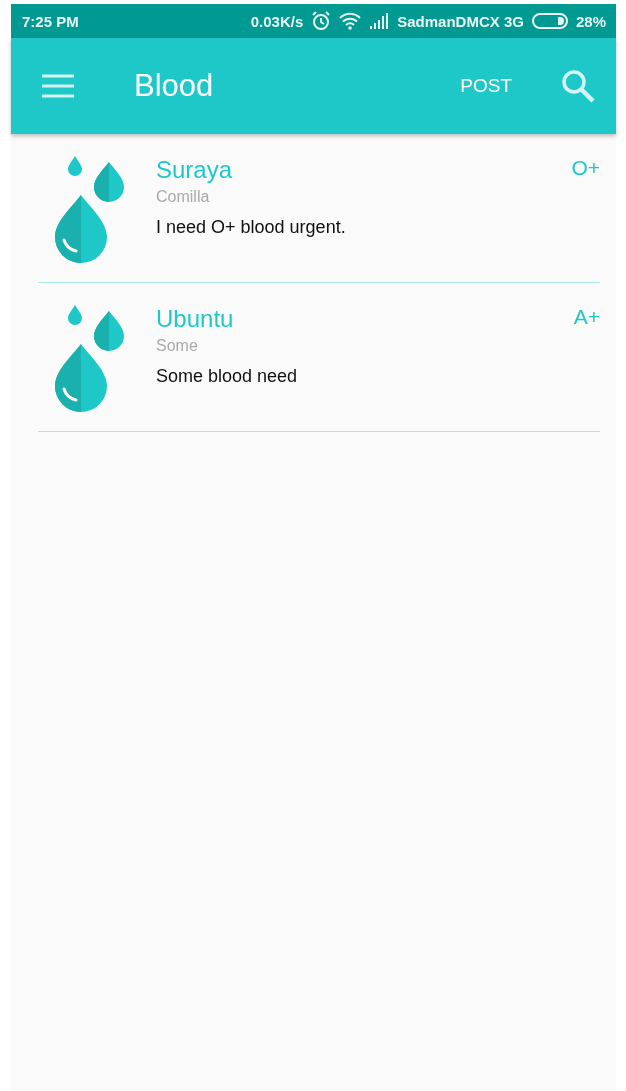 Image resolution: width=626 pixels, height=1091 pixels. What do you see at coordinates (586, 319) in the screenshot?
I see `blood-group: A+` at bounding box center [586, 319].